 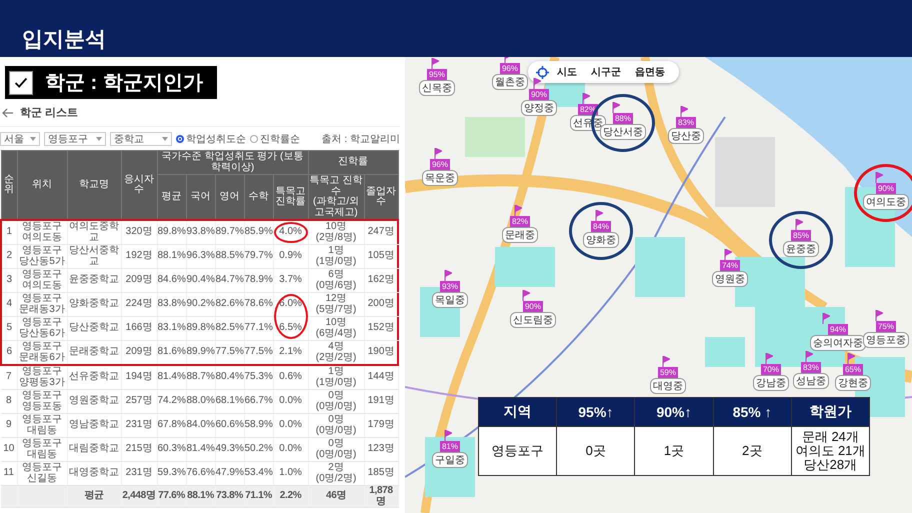 I want to click on table-cell: 영등포구, so click(x=517, y=451).